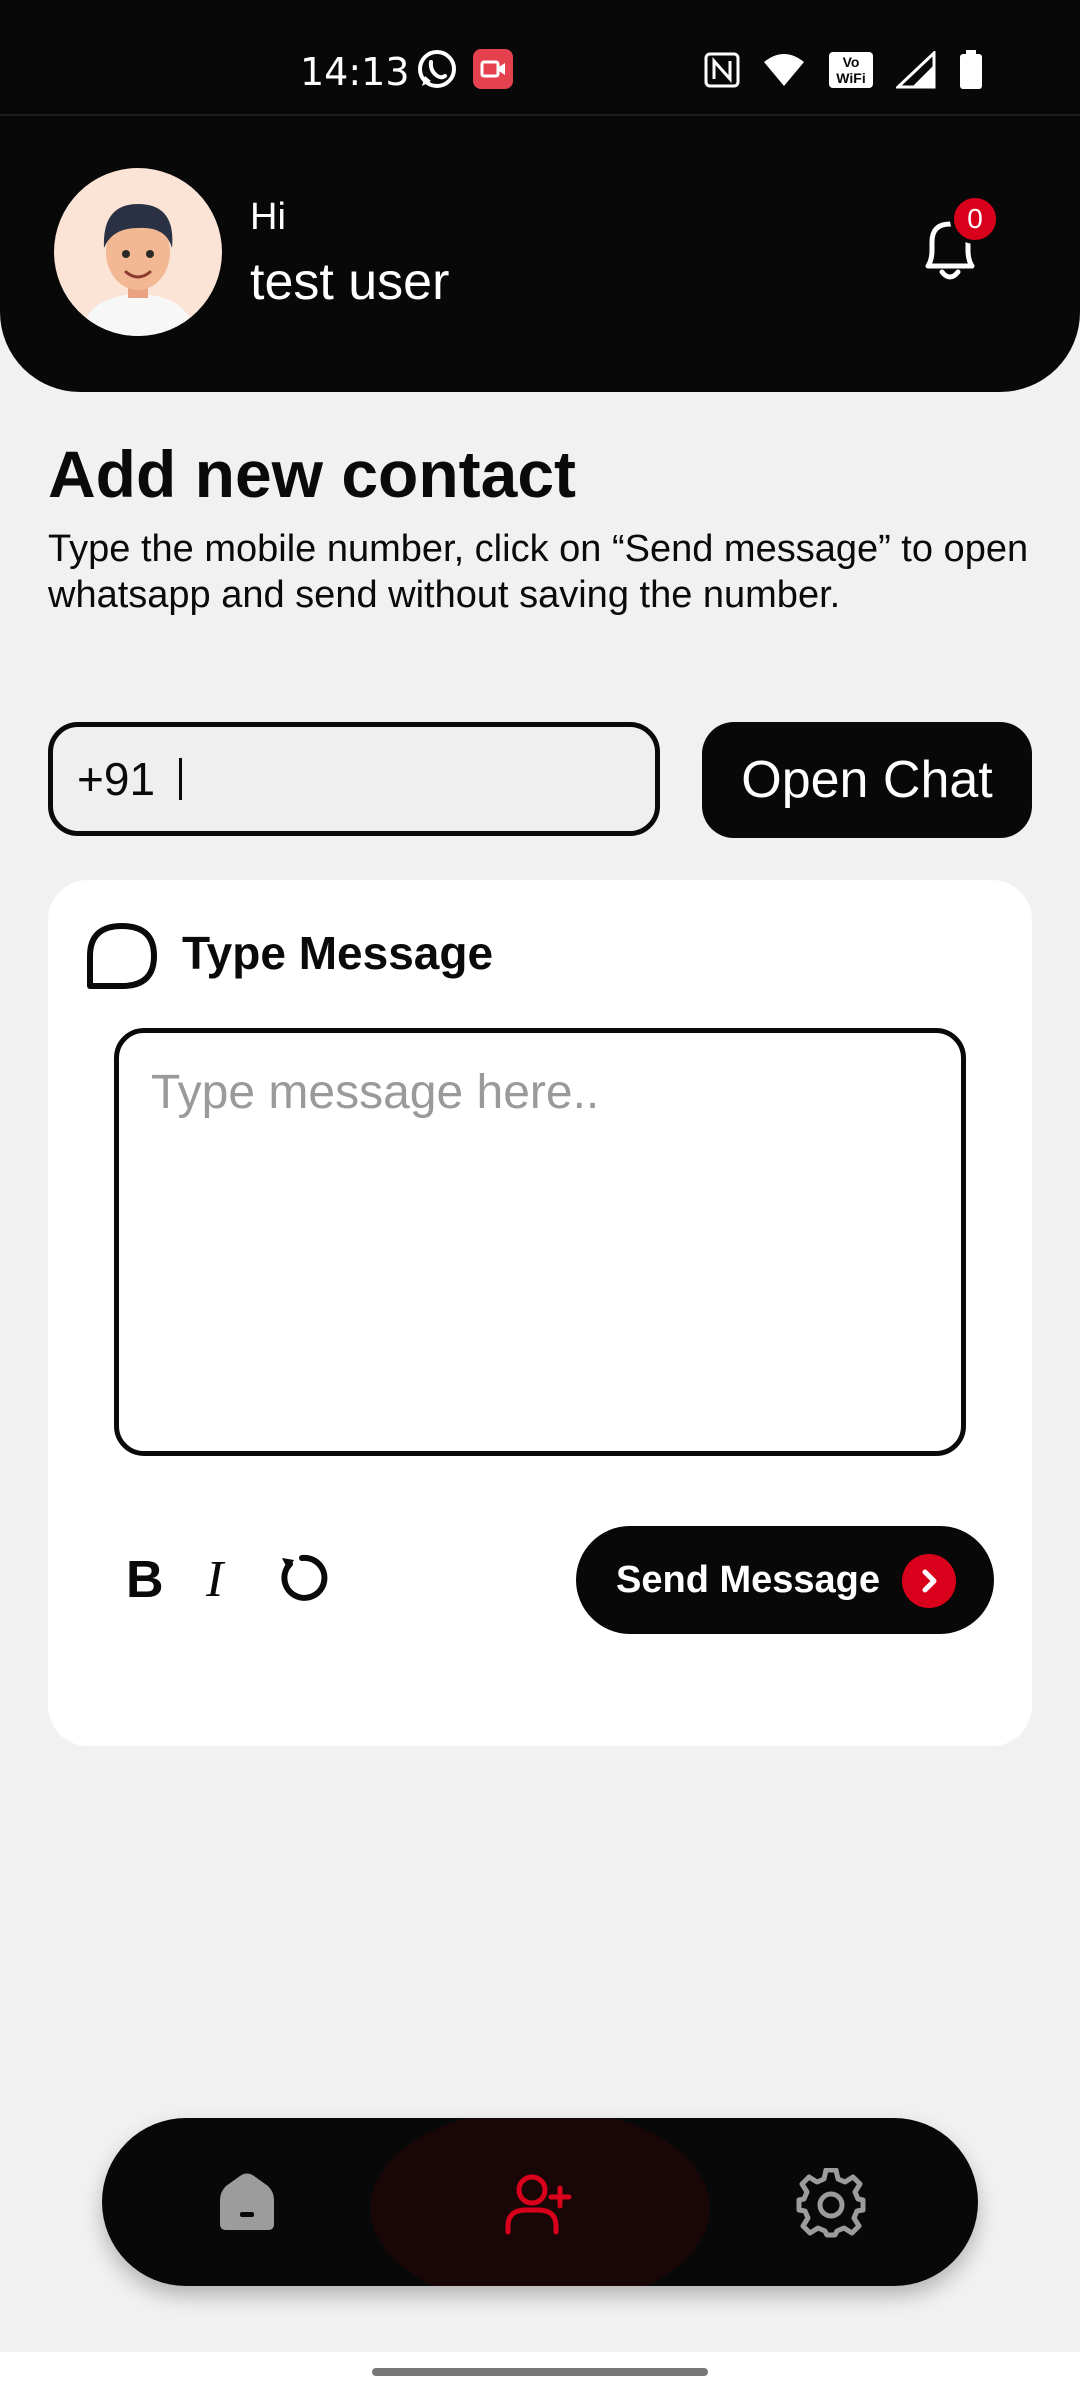  Describe the element at coordinates (181, 779) in the screenshot. I see `text-caret` at that location.